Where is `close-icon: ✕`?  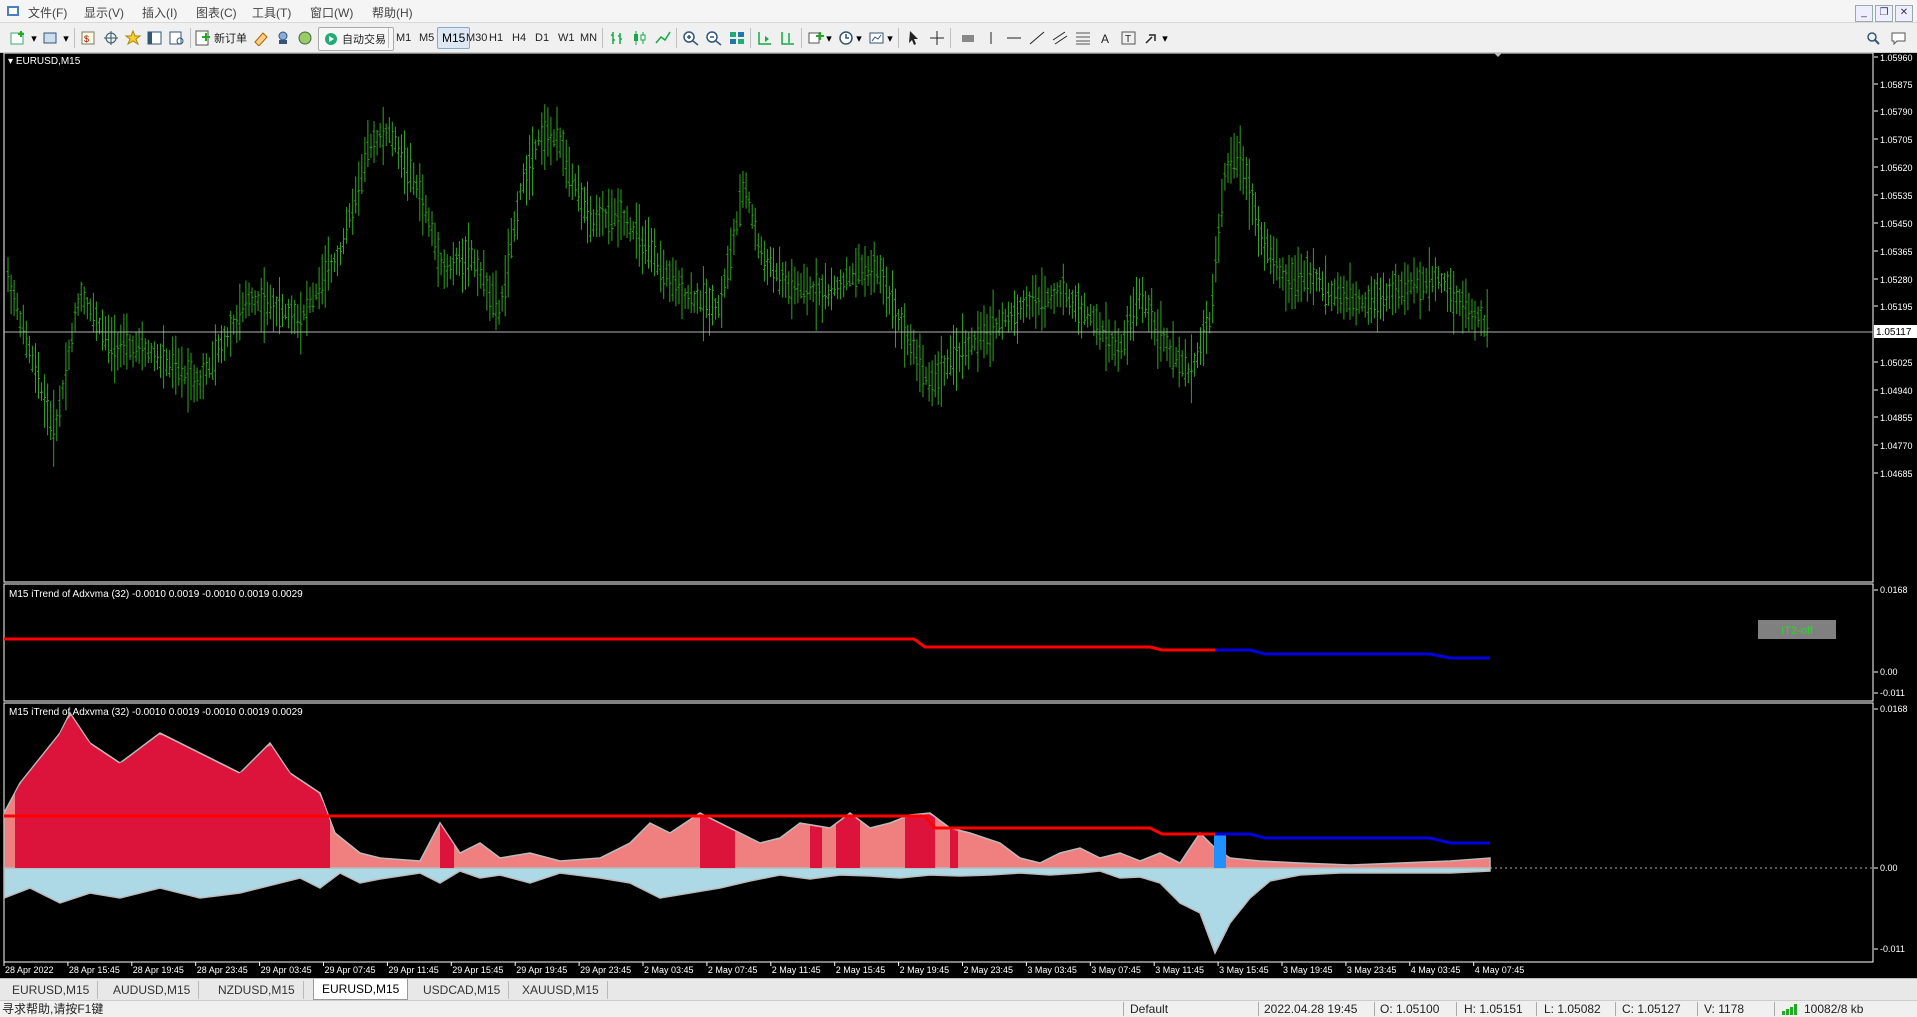
close-icon: ✕ is located at coordinates (1904, 13).